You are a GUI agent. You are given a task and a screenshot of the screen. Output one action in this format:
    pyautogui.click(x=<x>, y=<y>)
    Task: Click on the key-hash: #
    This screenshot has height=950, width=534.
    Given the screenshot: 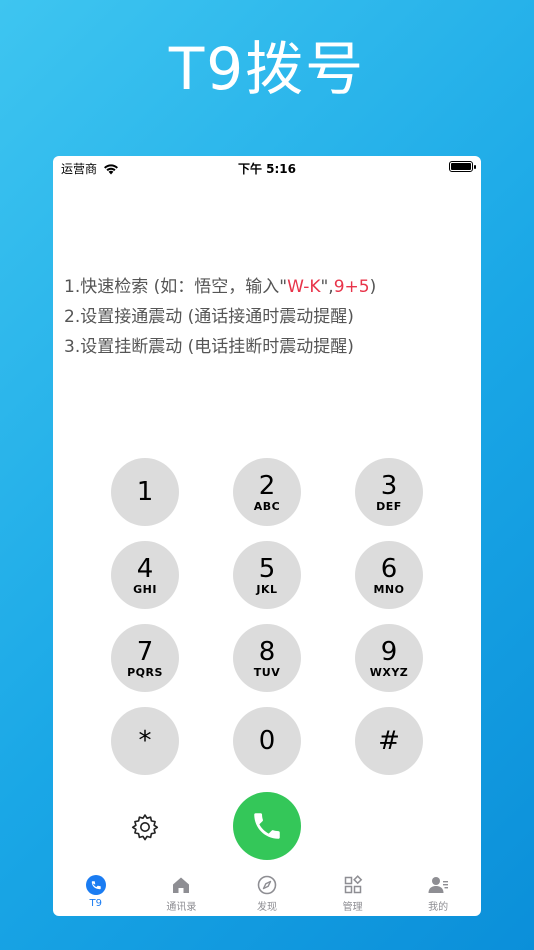 What is the action you would take?
    pyautogui.click(x=389, y=741)
    